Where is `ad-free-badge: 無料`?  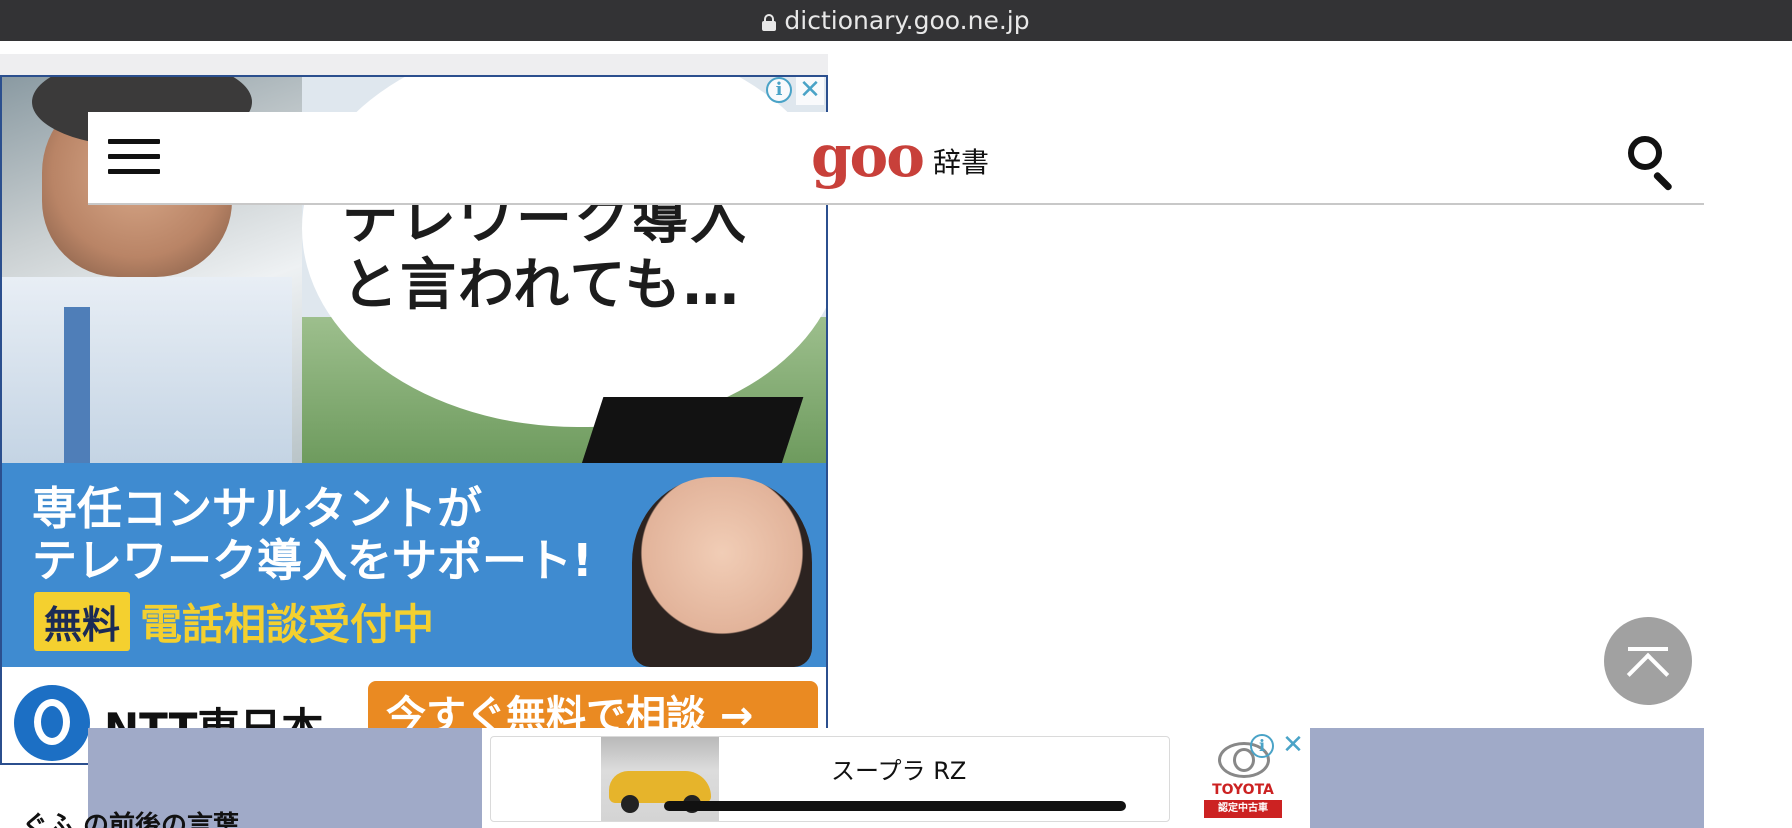
ad-free-badge: 無料 is located at coordinates (82, 621).